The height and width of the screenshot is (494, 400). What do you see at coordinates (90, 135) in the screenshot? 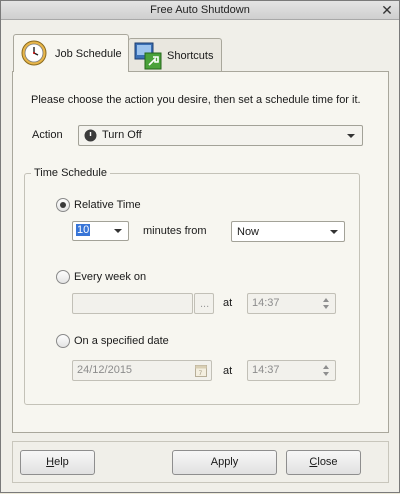
I see `power-icon` at bounding box center [90, 135].